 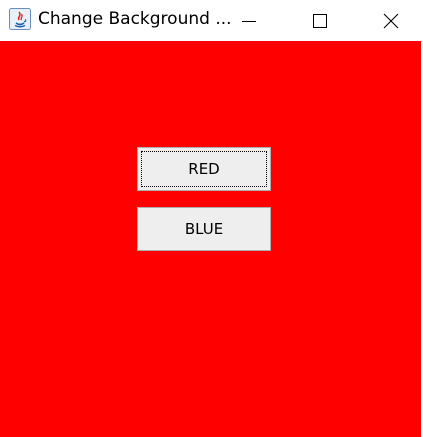 I want to click on minimize-icon, so click(x=249, y=21).